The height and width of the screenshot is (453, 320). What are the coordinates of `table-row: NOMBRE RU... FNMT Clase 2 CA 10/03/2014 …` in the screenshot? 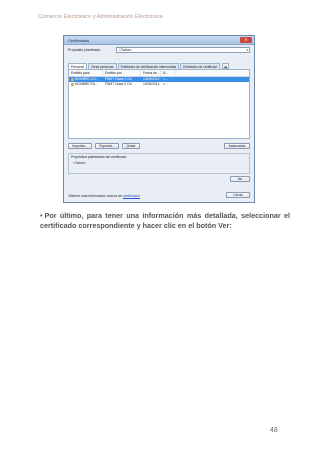 It's located at (159, 84).